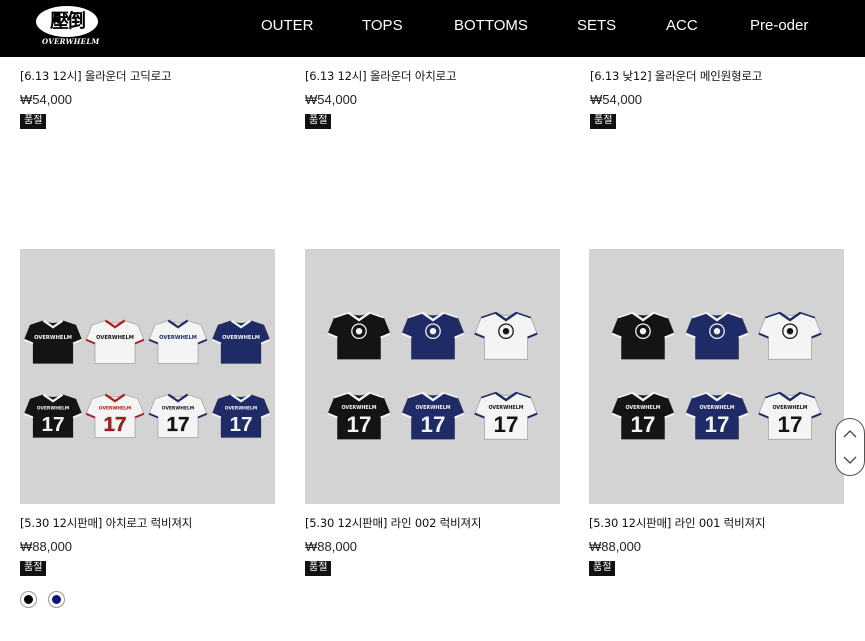 The width and height of the screenshot is (865, 641). Describe the element at coordinates (67, 21) in the screenshot. I see `logo-mark: 壓倒` at that location.